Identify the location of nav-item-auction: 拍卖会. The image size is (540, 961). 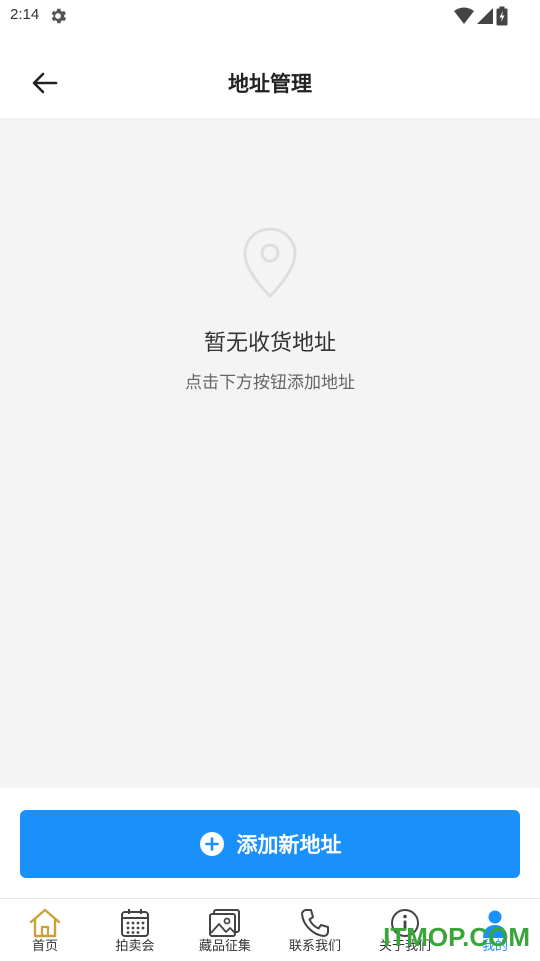
(135, 930).